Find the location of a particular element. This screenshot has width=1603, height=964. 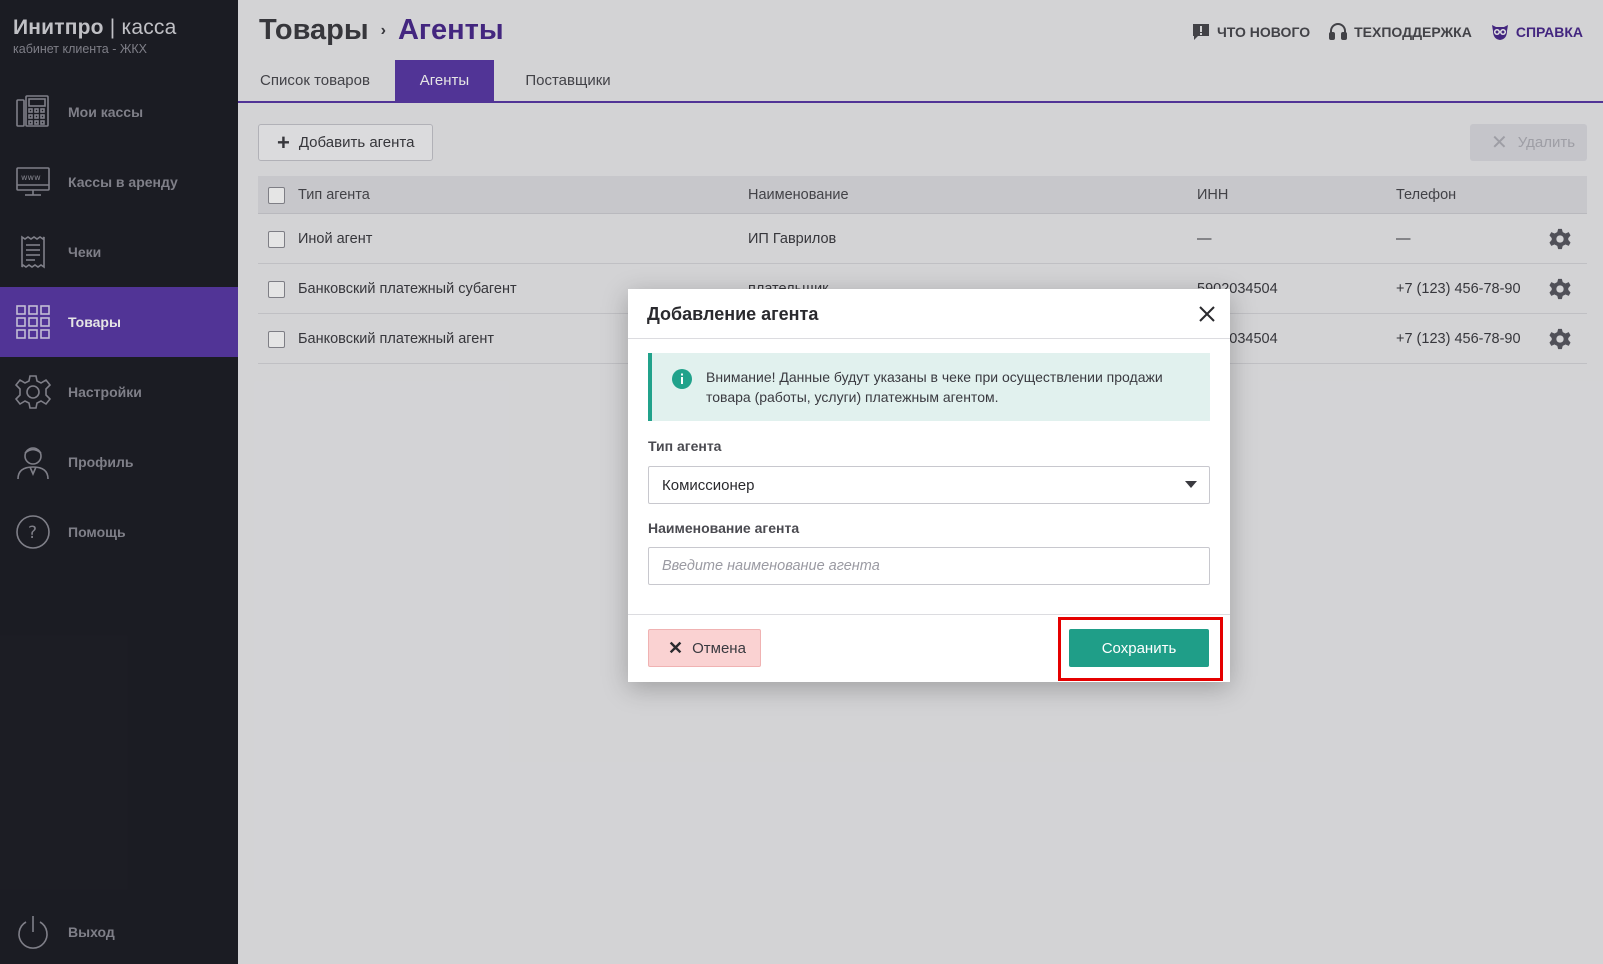

dialog-footer: ✕ Отмена Сохранить is located at coordinates (929, 648).